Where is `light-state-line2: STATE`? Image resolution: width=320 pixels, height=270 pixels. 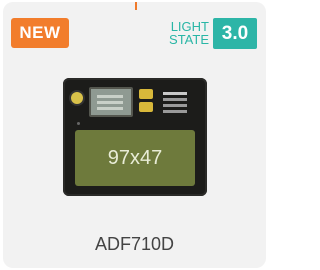 light-state-line2: STATE is located at coordinates (189, 39).